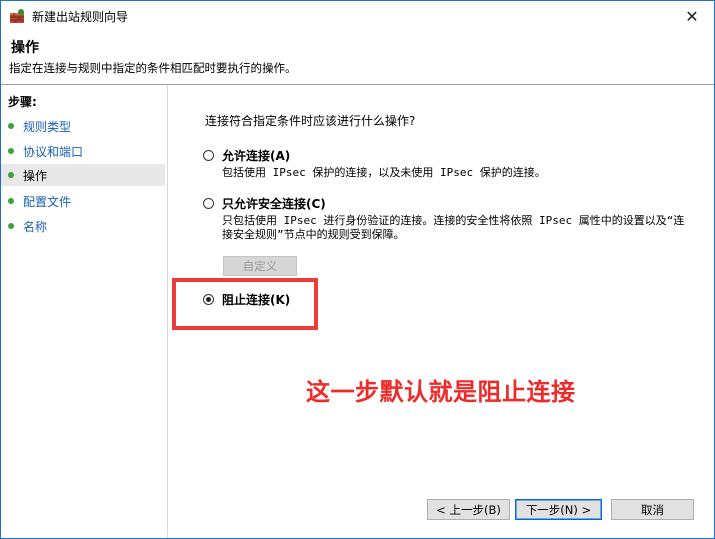 This screenshot has width=715, height=539. I want to click on action-question: 连接符合指定条件时应该进行什么操作?, so click(310, 121).